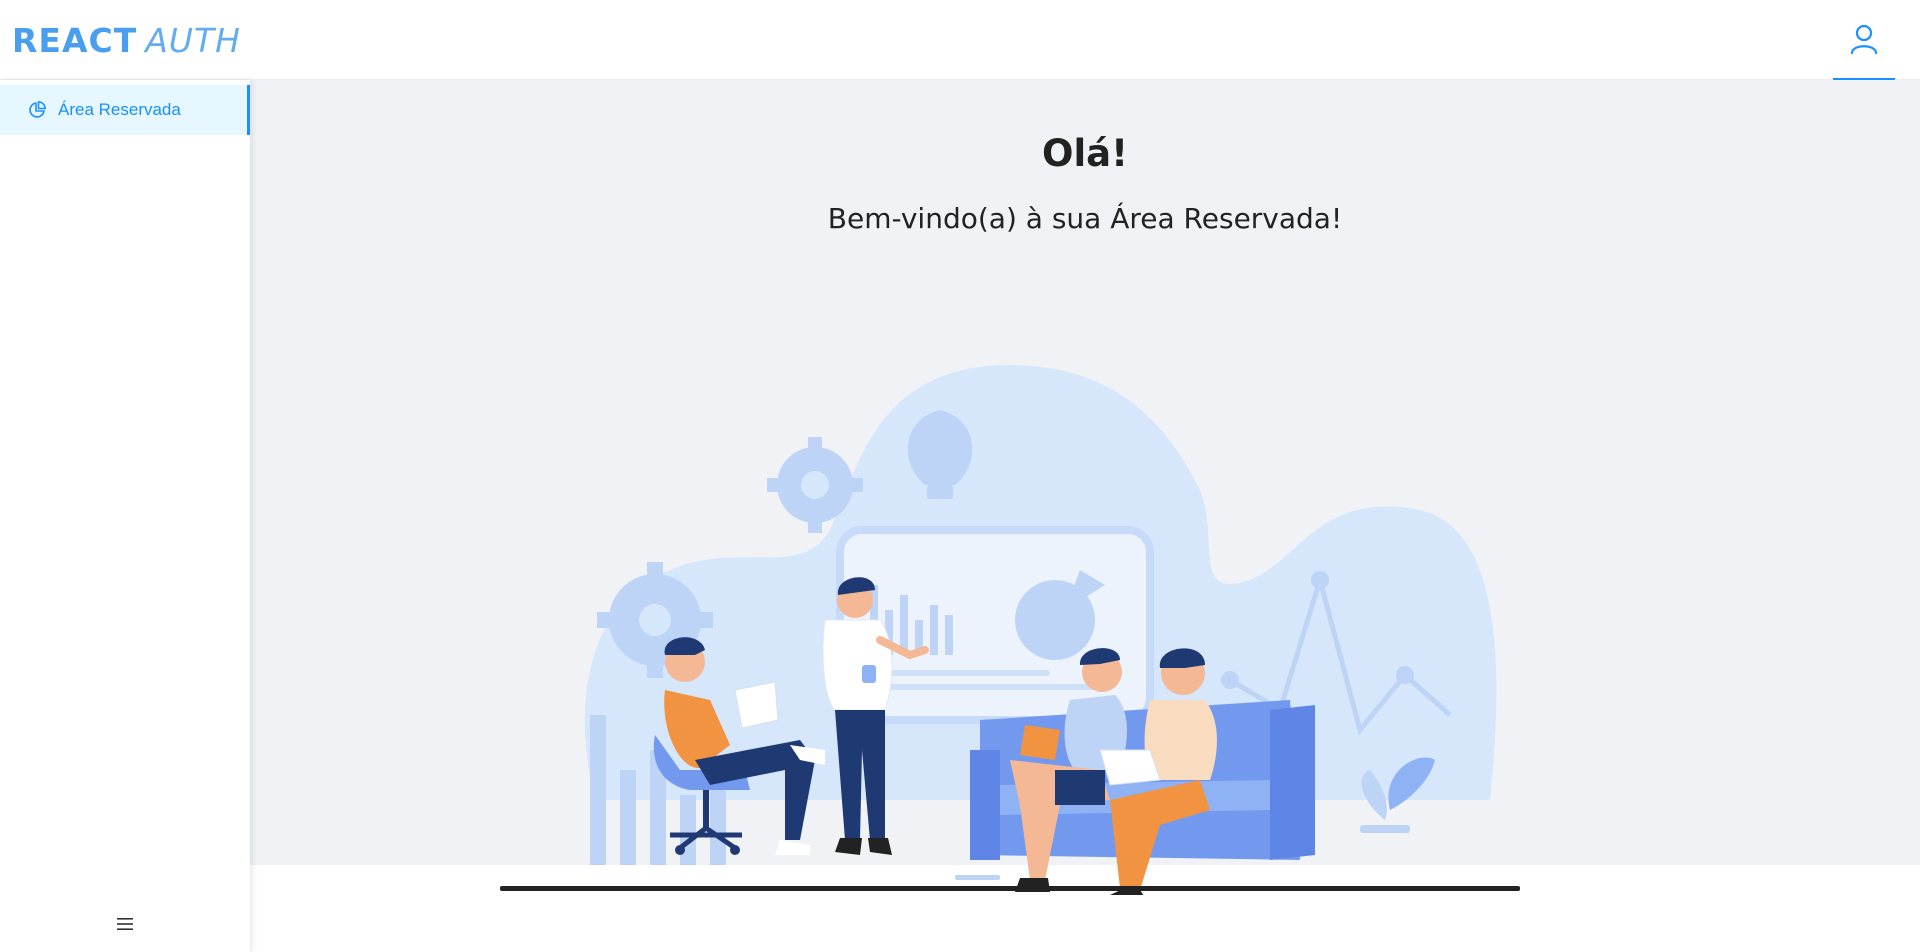  Describe the element at coordinates (193, 40) in the screenshot. I see `logo-light-text: AUTH` at that location.